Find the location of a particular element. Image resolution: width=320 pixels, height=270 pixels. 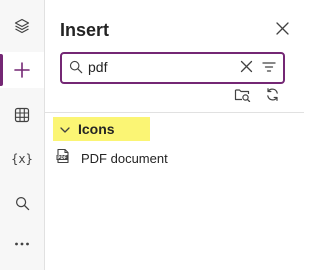

table-icon is located at coordinates (22, 115).